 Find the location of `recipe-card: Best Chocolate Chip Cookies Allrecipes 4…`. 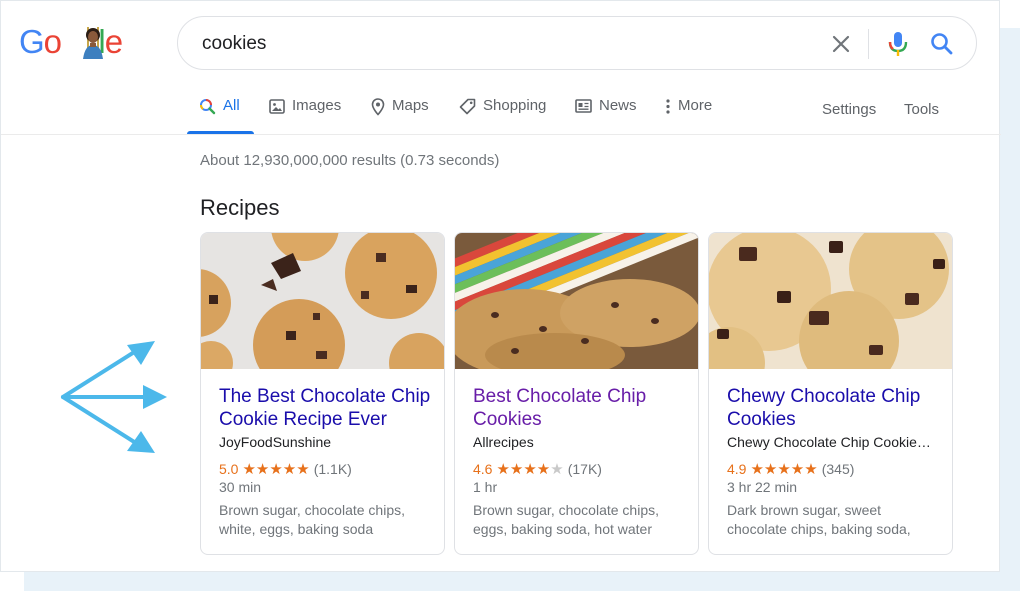

recipe-card: Best Chocolate Chip Cookies Allrecipes 4… is located at coordinates (576, 393).